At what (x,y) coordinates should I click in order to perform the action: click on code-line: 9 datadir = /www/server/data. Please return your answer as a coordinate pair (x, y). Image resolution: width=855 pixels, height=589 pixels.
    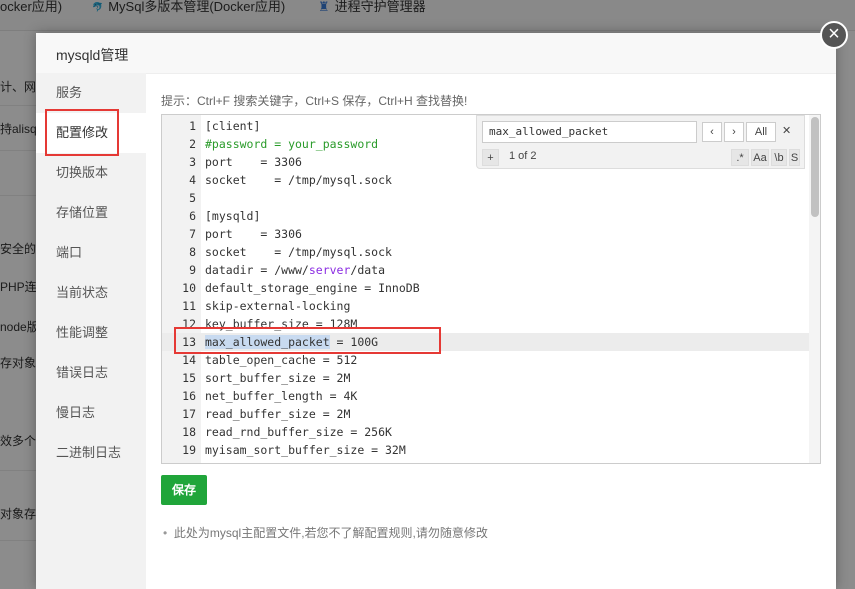
    Looking at the image, I should click on (491, 270).